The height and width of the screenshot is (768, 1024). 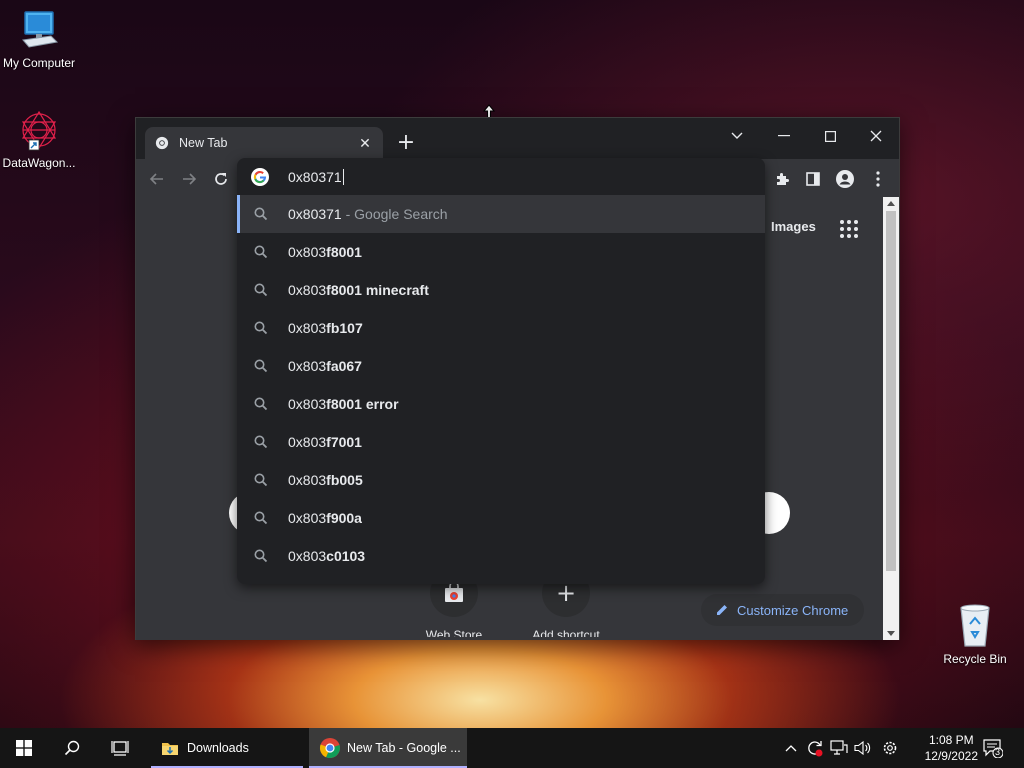 I want to click on customize-chrome-button: Customize Chrome, so click(x=783, y=610).